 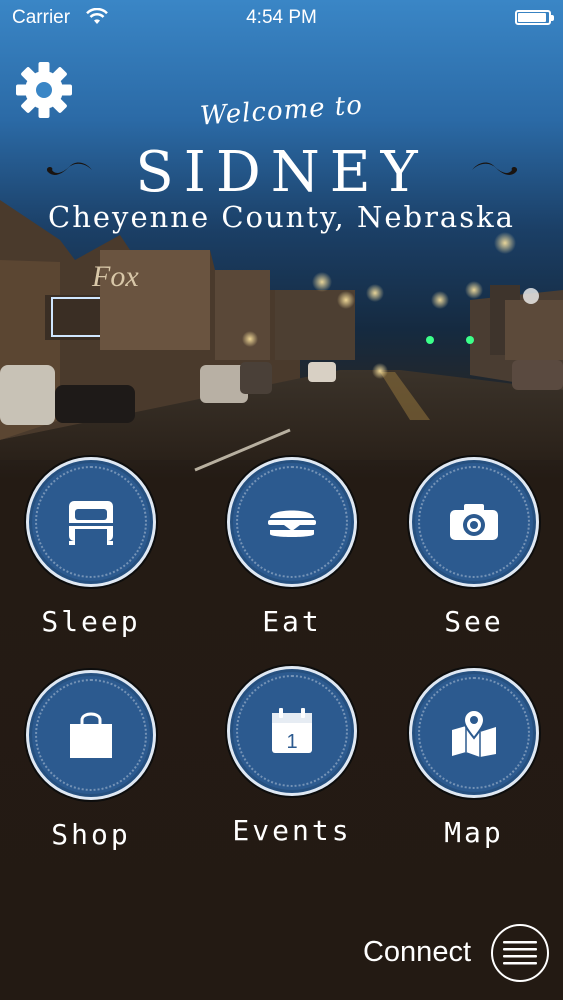 I want to click on sleep-button, so click(x=91, y=522).